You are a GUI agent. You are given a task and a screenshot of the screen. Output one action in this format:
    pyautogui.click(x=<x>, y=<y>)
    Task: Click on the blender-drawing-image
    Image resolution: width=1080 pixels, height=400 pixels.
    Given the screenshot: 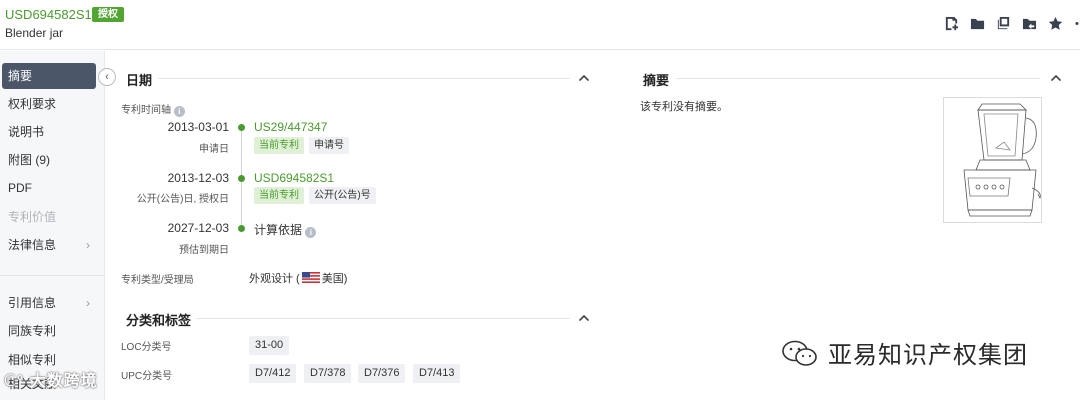 What is the action you would take?
    pyautogui.click(x=1002, y=160)
    